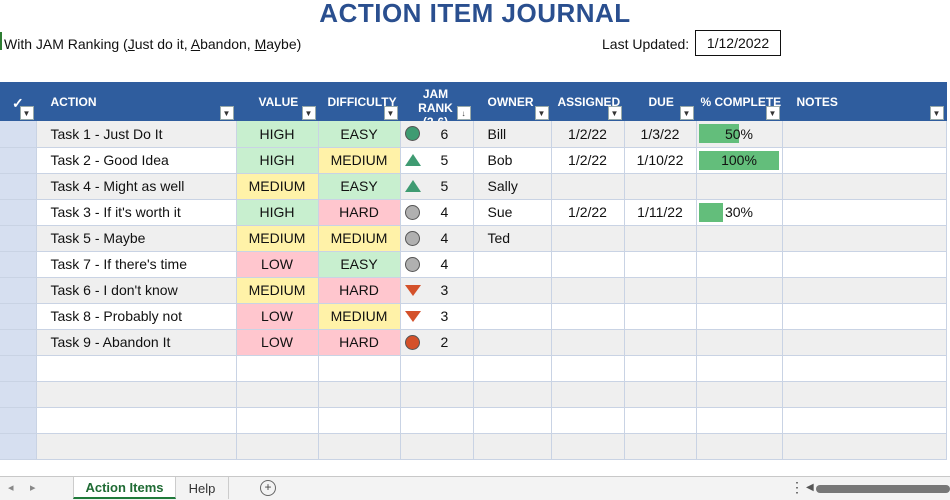 This screenshot has height=500, width=950. Describe the element at coordinates (18, 101) in the screenshot. I see `header-check: ✓ ▼` at that location.